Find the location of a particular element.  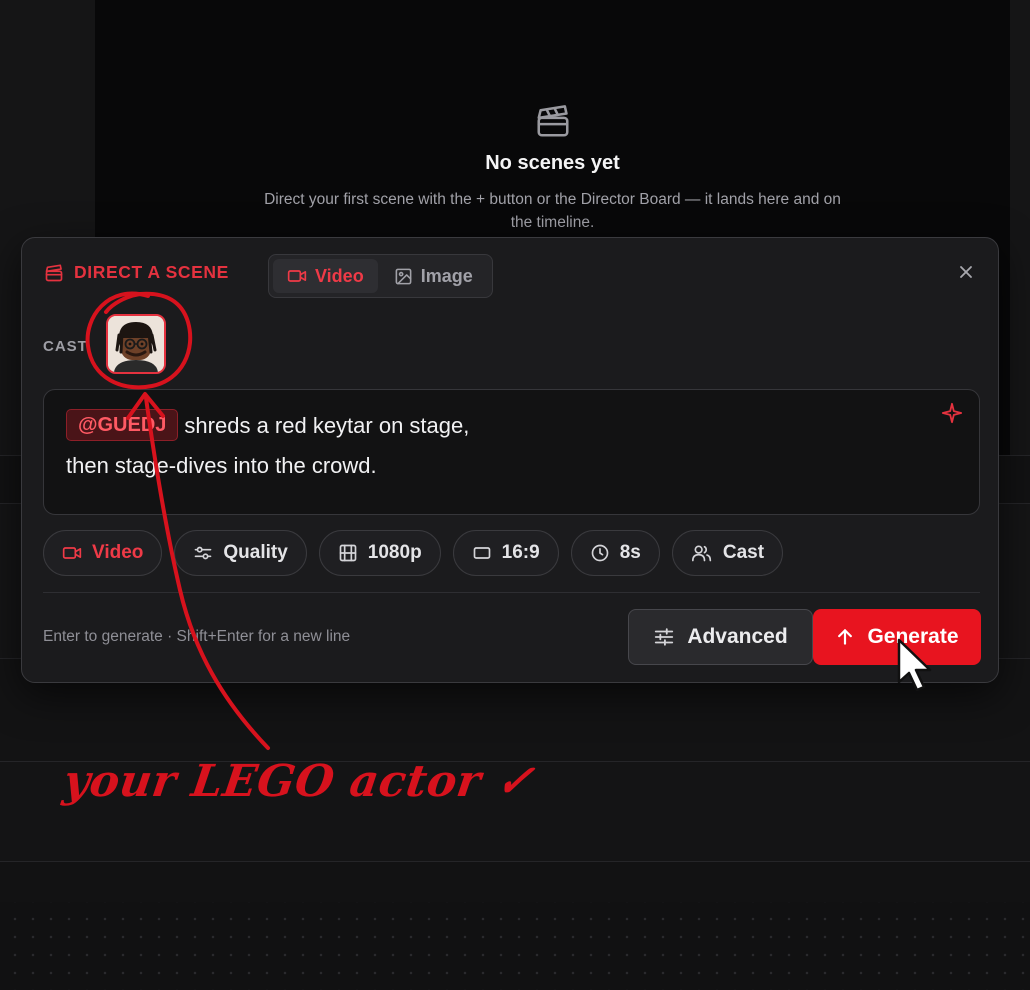

dotted-canvas is located at coordinates (515, 946).